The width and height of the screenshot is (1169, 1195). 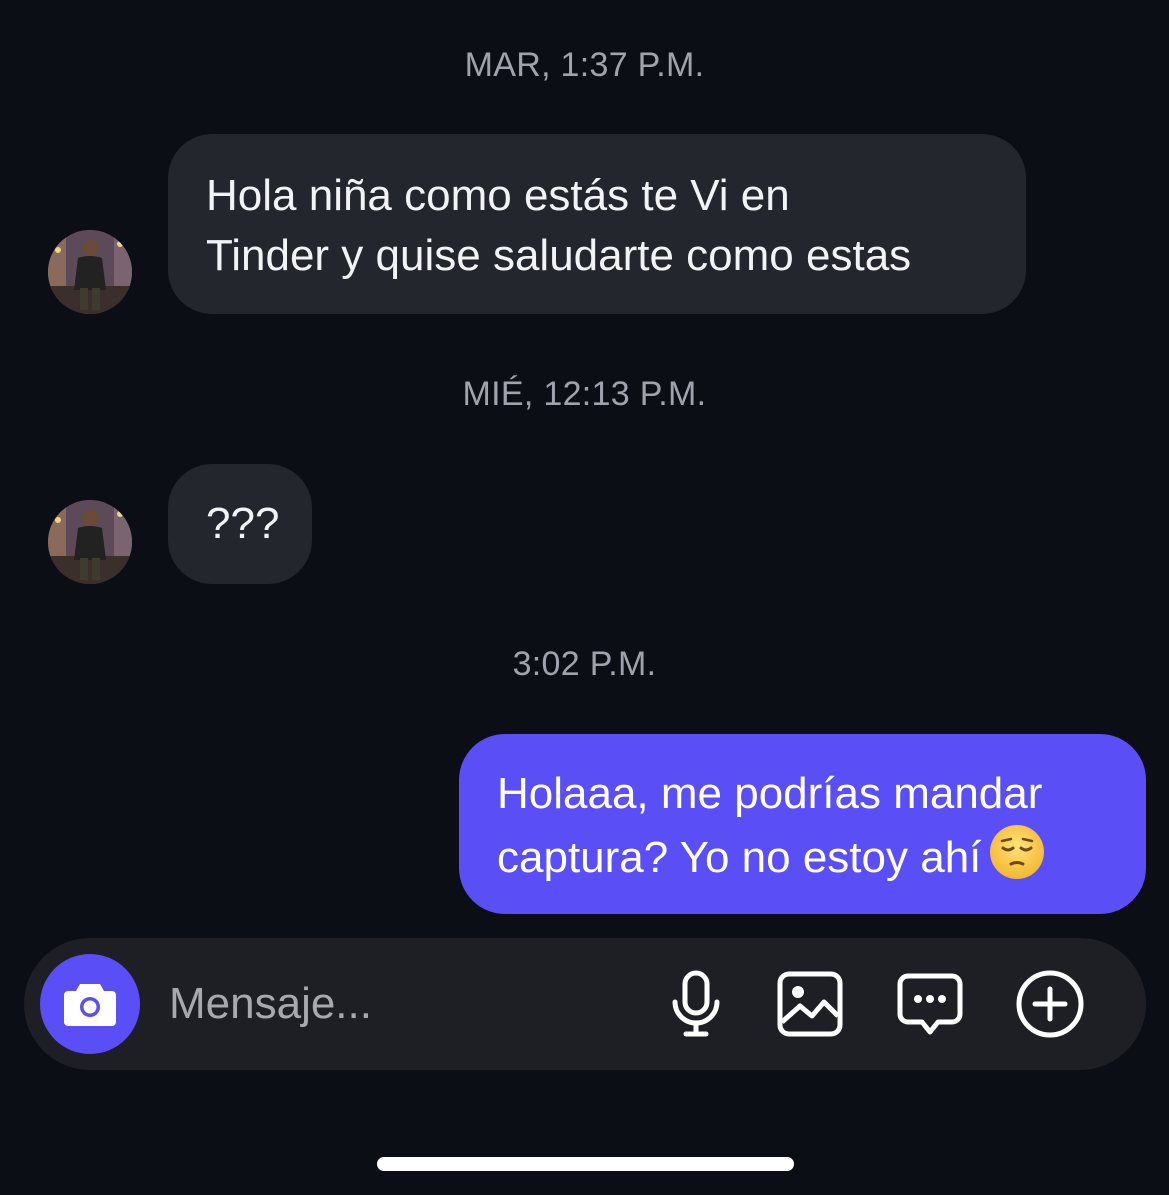 I want to click on message-text: Holaaa, me podrías mandar, so click(x=770, y=793).